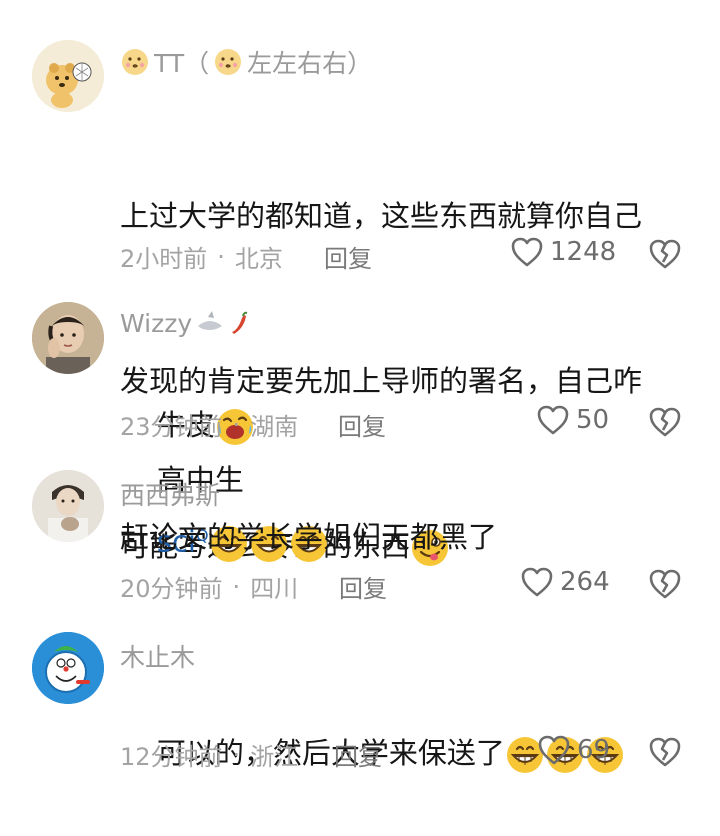 The height and width of the screenshot is (836, 720). Describe the element at coordinates (258, 259) in the screenshot. I see `location: 北京` at that location.